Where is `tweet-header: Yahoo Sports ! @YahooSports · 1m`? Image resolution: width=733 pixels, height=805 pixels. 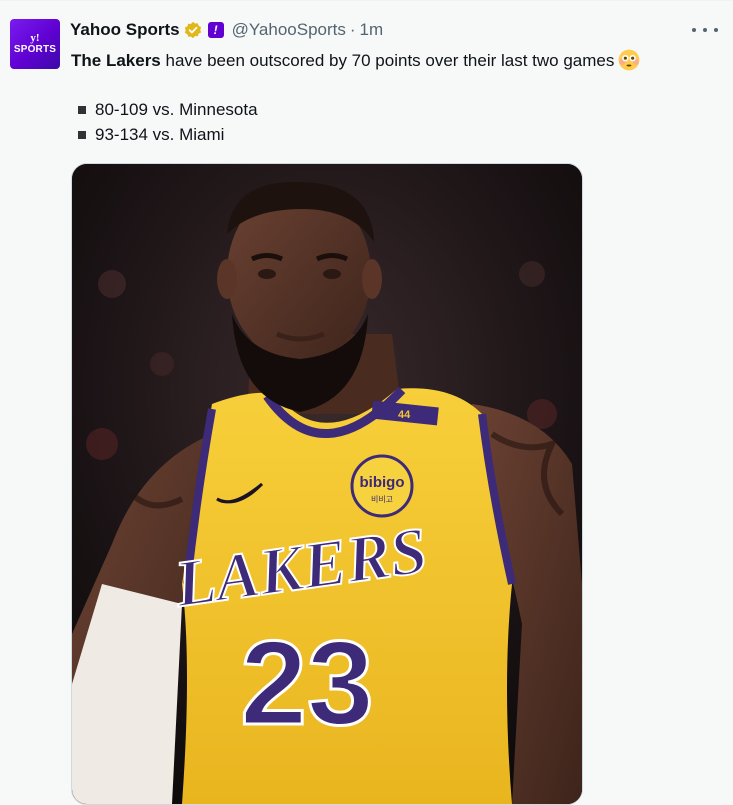 tweet-header: Yahoo Sports ! @YahooSports · 1m is located at coordinates (226, 30).